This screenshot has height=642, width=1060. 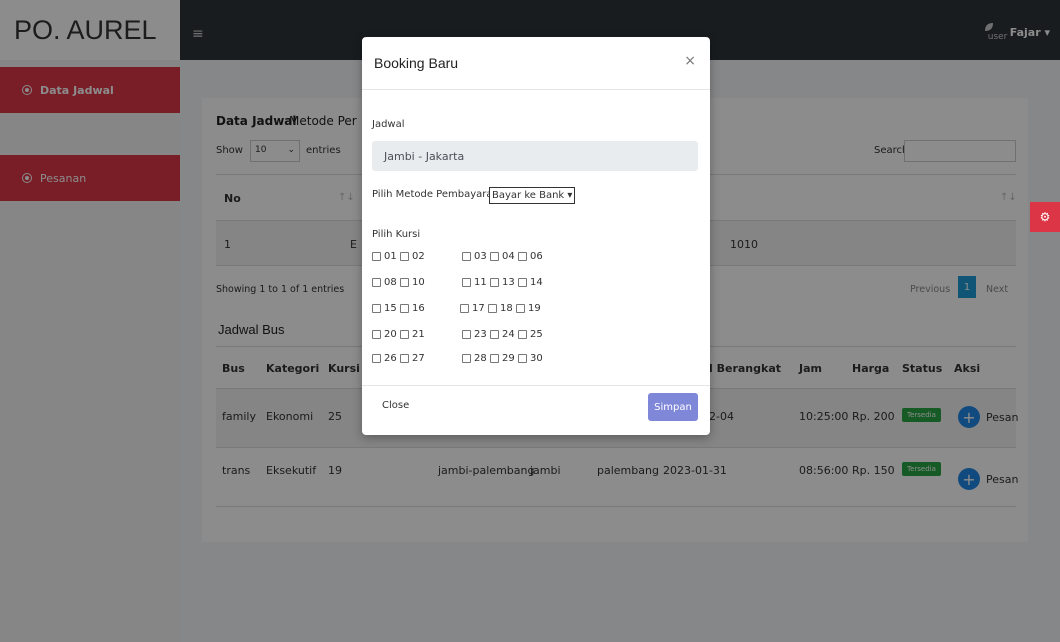 I want to click on seat-checkbox: 01, so click(x=384, y=256).